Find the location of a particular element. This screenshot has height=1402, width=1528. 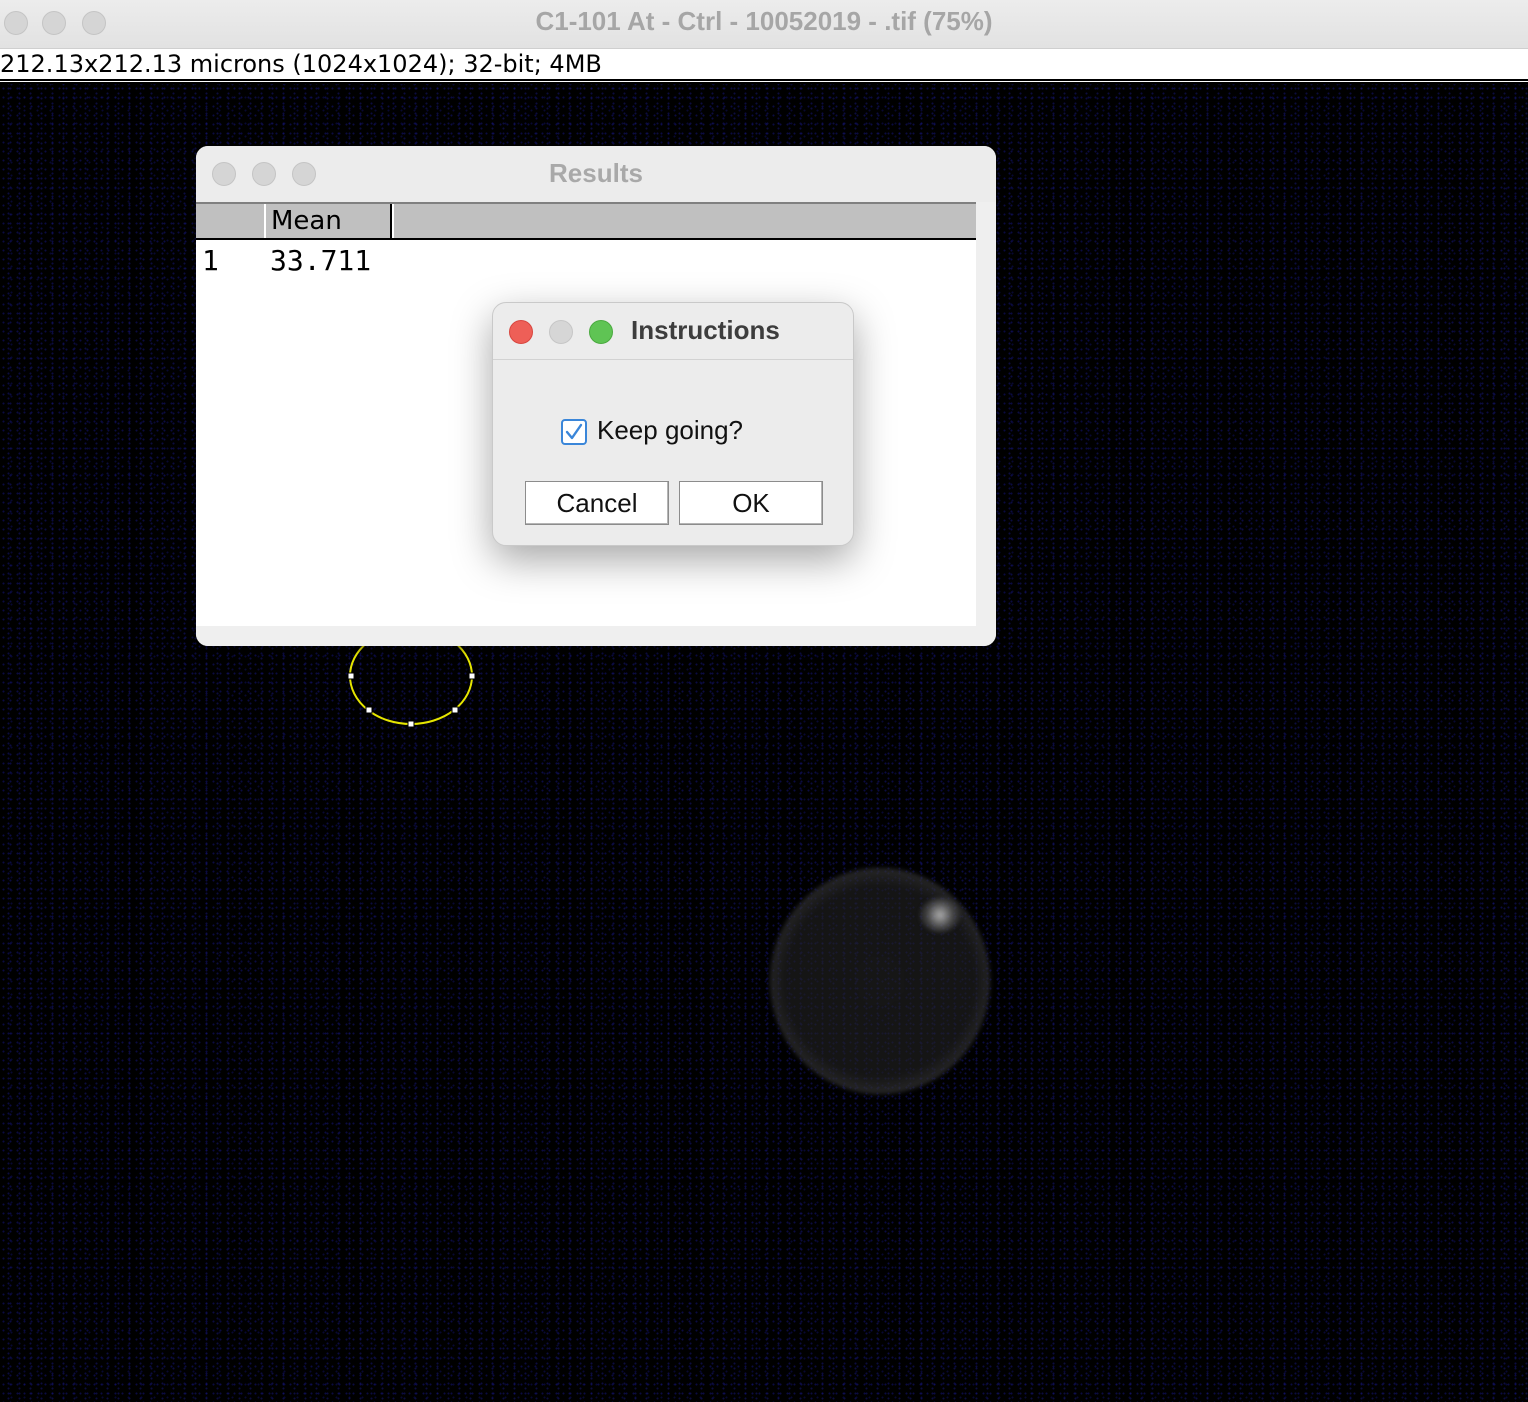

results-title: Results is located at coordinates (596, 173).